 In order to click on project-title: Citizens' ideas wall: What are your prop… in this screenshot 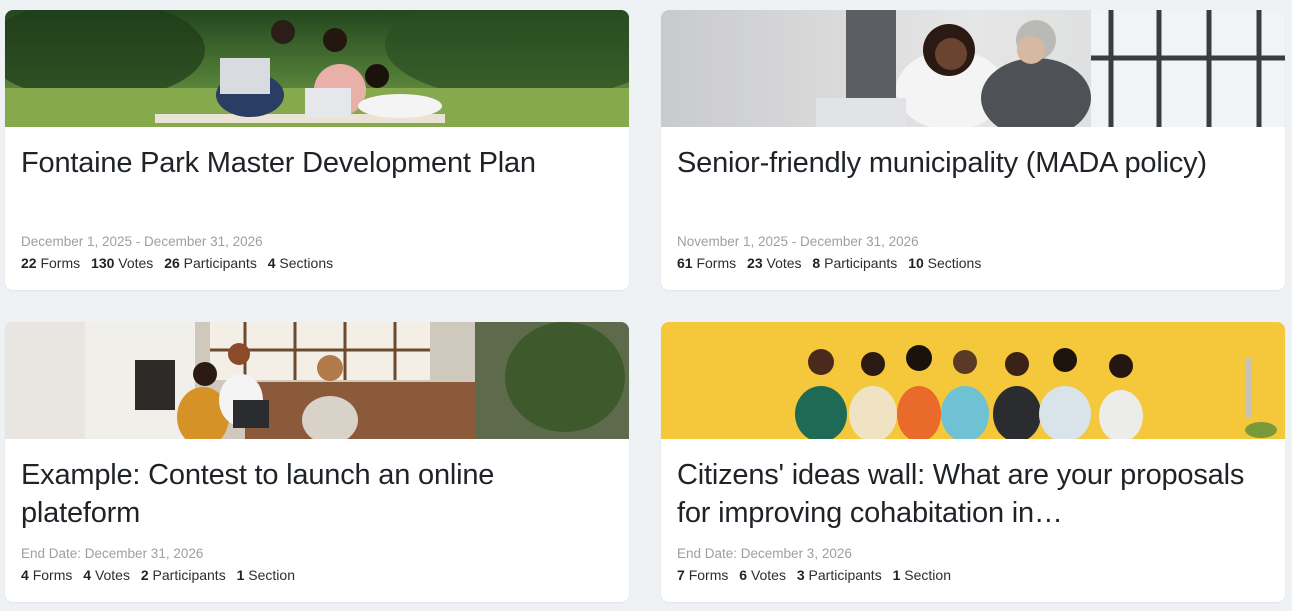, I will do `click(973, 494)`.